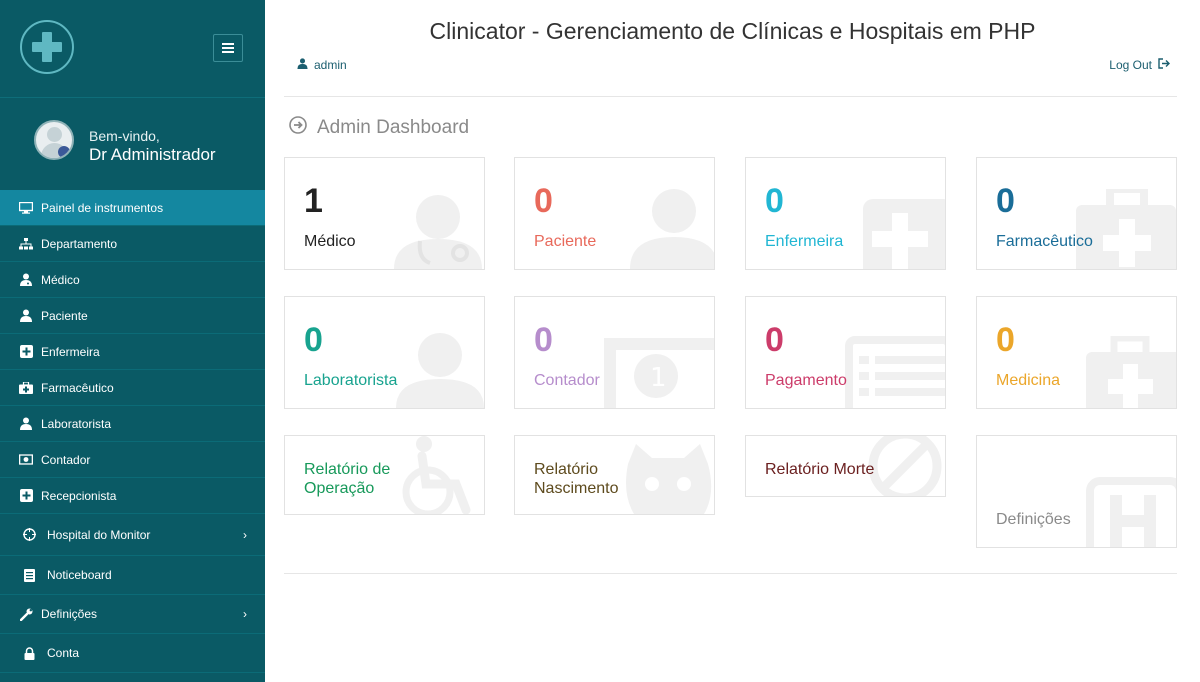 The height and width of the screenshot is (682, 1200). Describe the element at coordinates (820, 469) in the screenshot. I see `card-label: Relatório Morte` at that location.